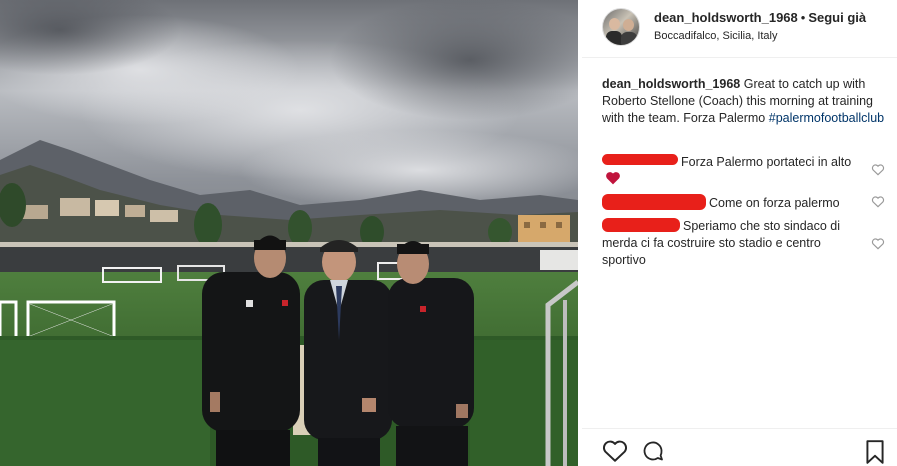 This screenshot has width=897, height=466. I want to click on comment-icon, so click(653, 451).